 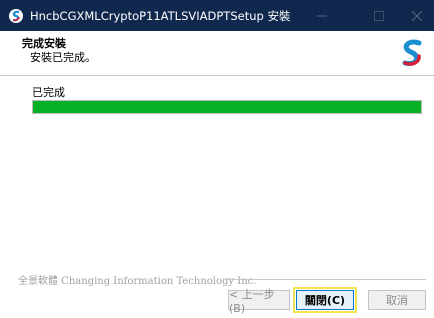 I want to click on footer-divider, so click(x=327, y=279).